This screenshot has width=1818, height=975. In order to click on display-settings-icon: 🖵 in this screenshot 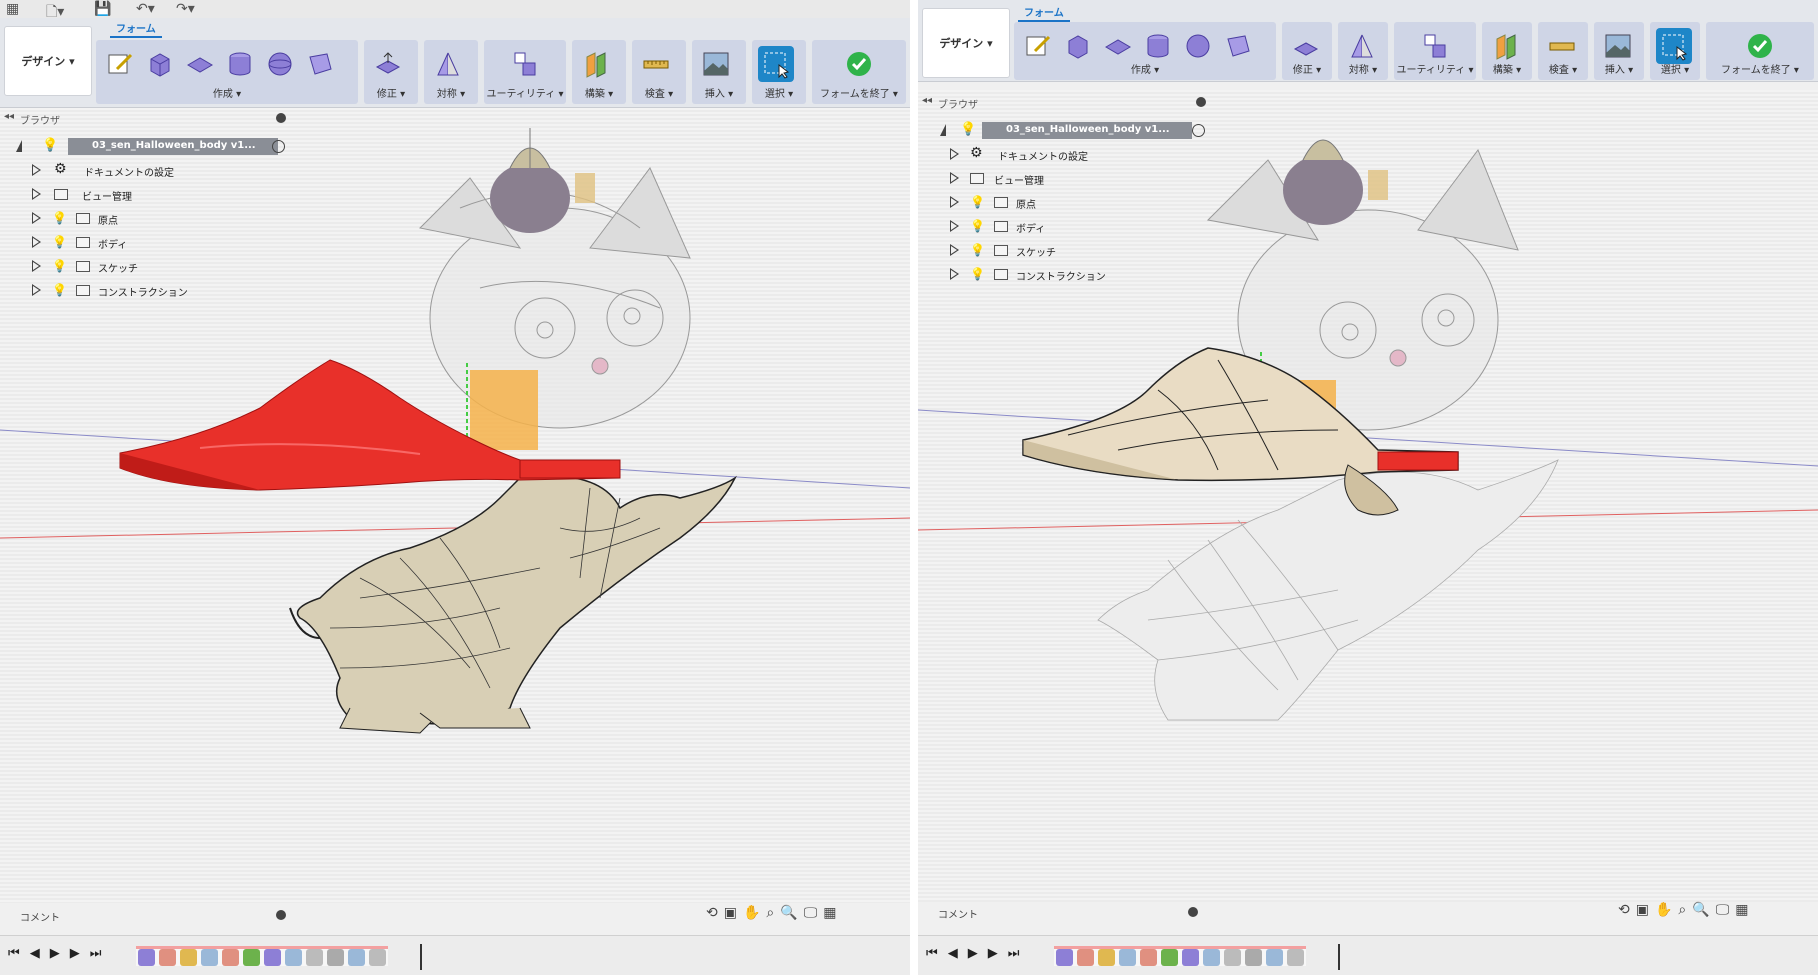, I will do `click(1723, 910)`.